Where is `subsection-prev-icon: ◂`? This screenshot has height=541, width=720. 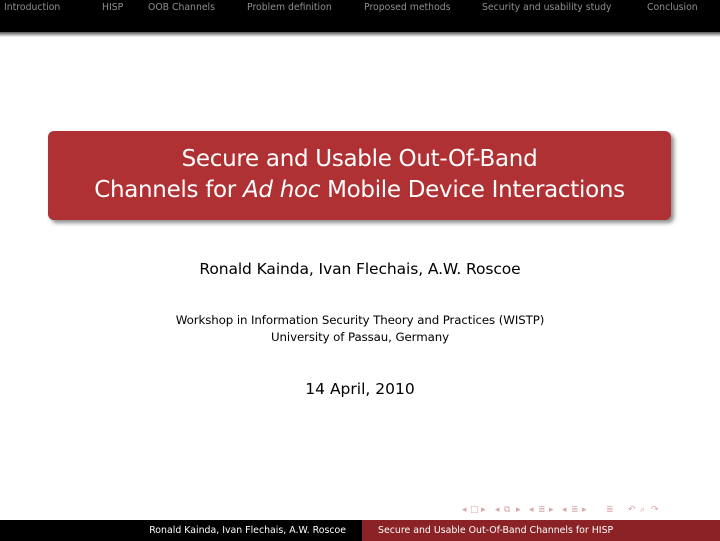
subsection-prev-icon: ◂ is located at coordinates (497, 510).